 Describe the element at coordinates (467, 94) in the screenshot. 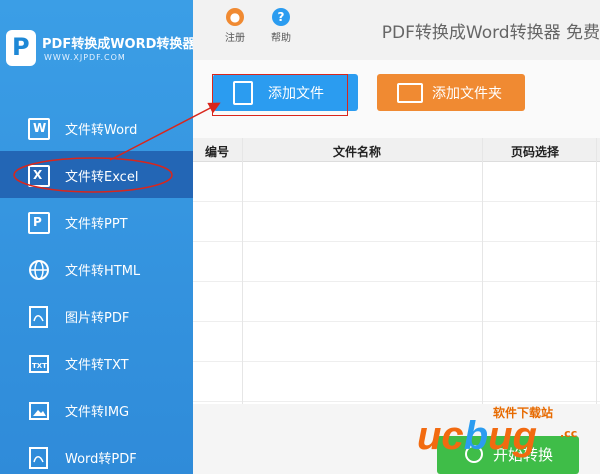

I see `add-folder-label: 添加文件夹` at that location.